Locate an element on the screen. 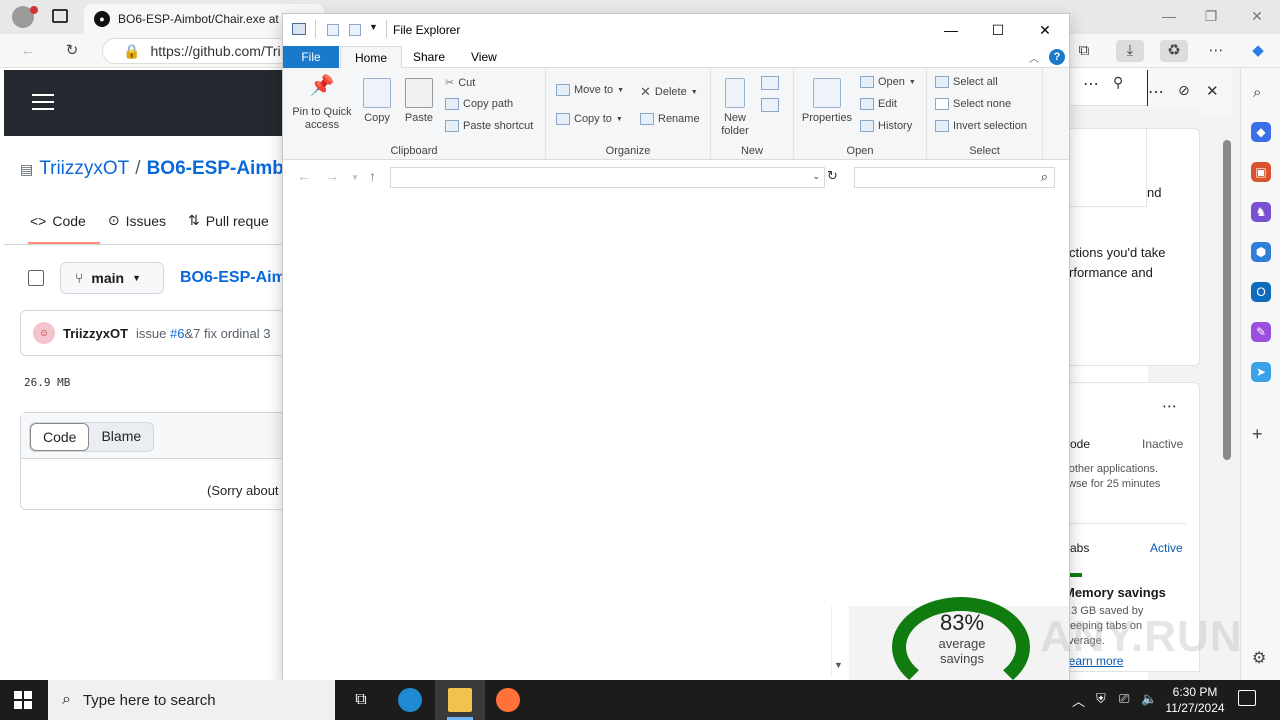 This screenshot has height=720, width=1280. sidebar-more-icon: ⋯ is located at coordinates (1156, 92).